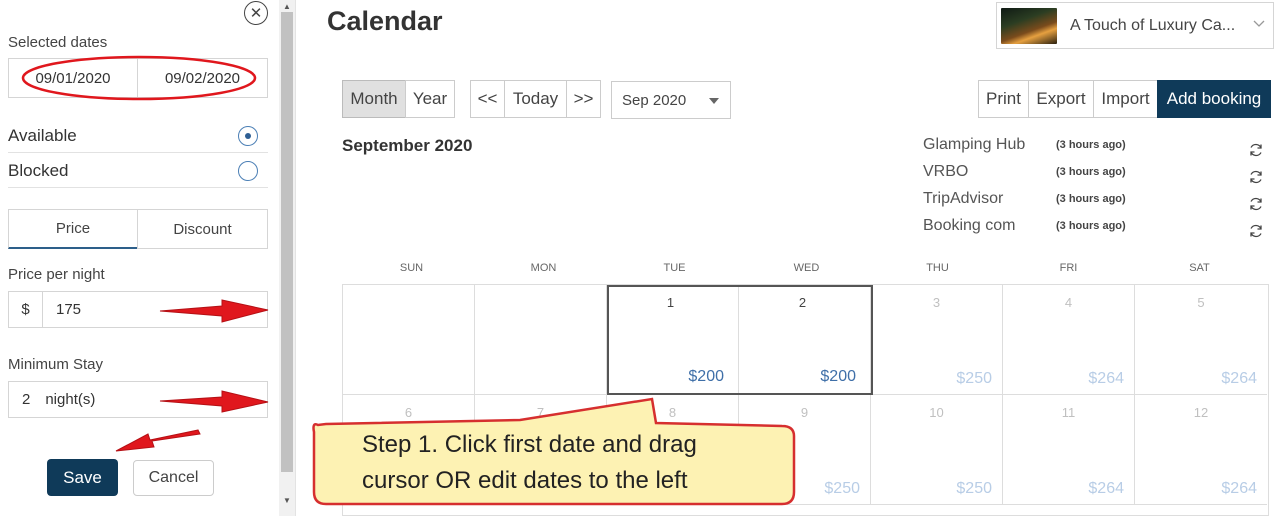 Image resolution: width=1279 pixels, height=516 pixels. Describe the element at coordinates (287, 6) in the screenshot. I see `scroll-up-icon: ▲` at that location.